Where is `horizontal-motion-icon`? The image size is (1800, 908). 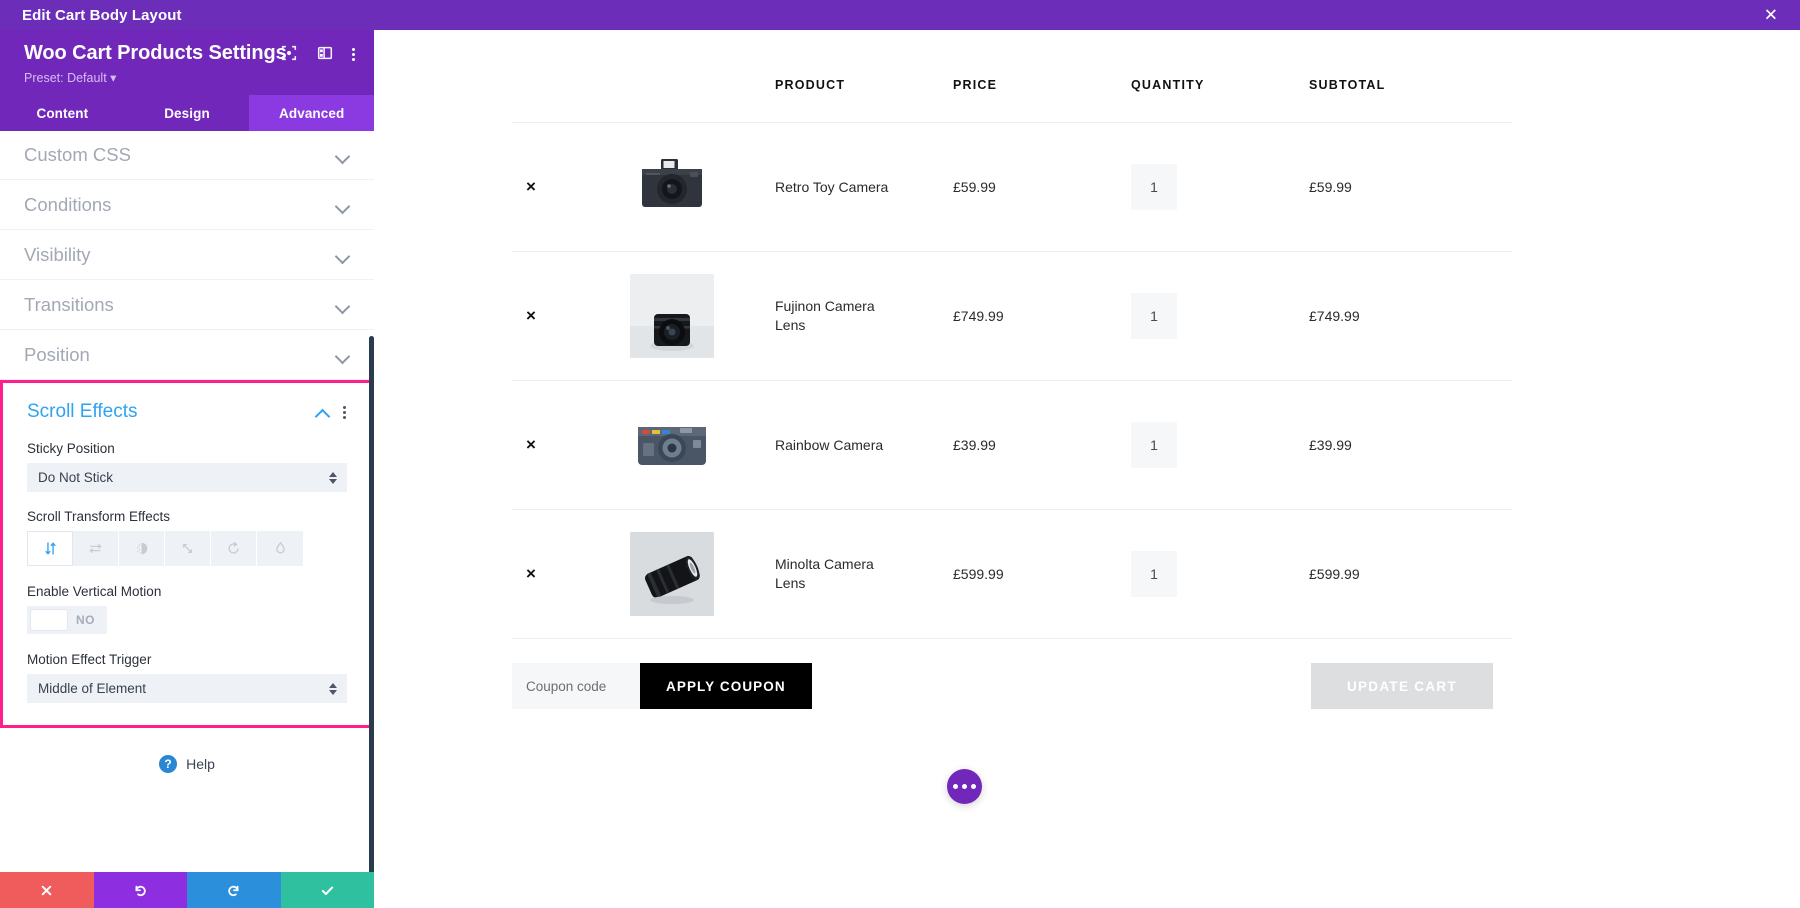
horizontal-motion-icon is located at coordinates (96, 548).